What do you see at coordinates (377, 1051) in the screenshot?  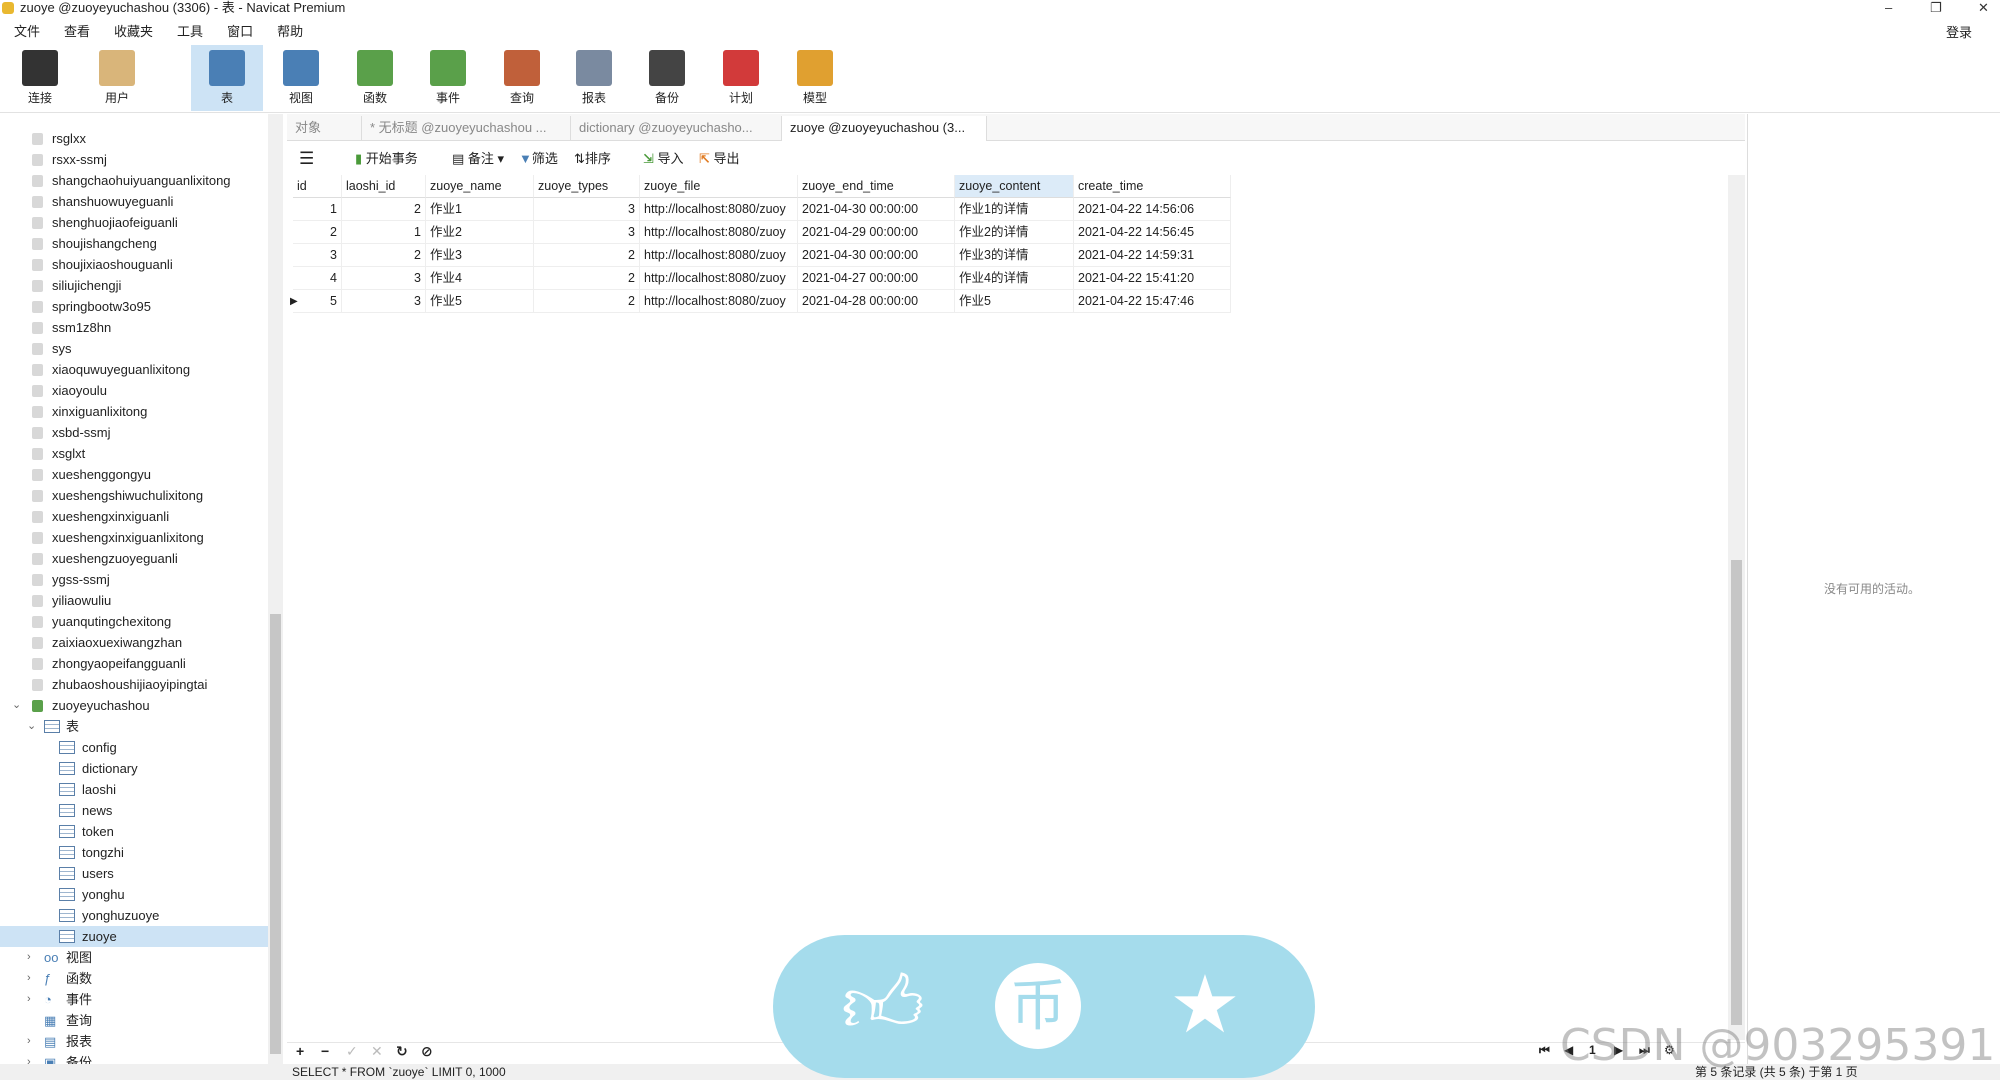 I see `discard-button: ✕` at bounding box center [377, 1051].